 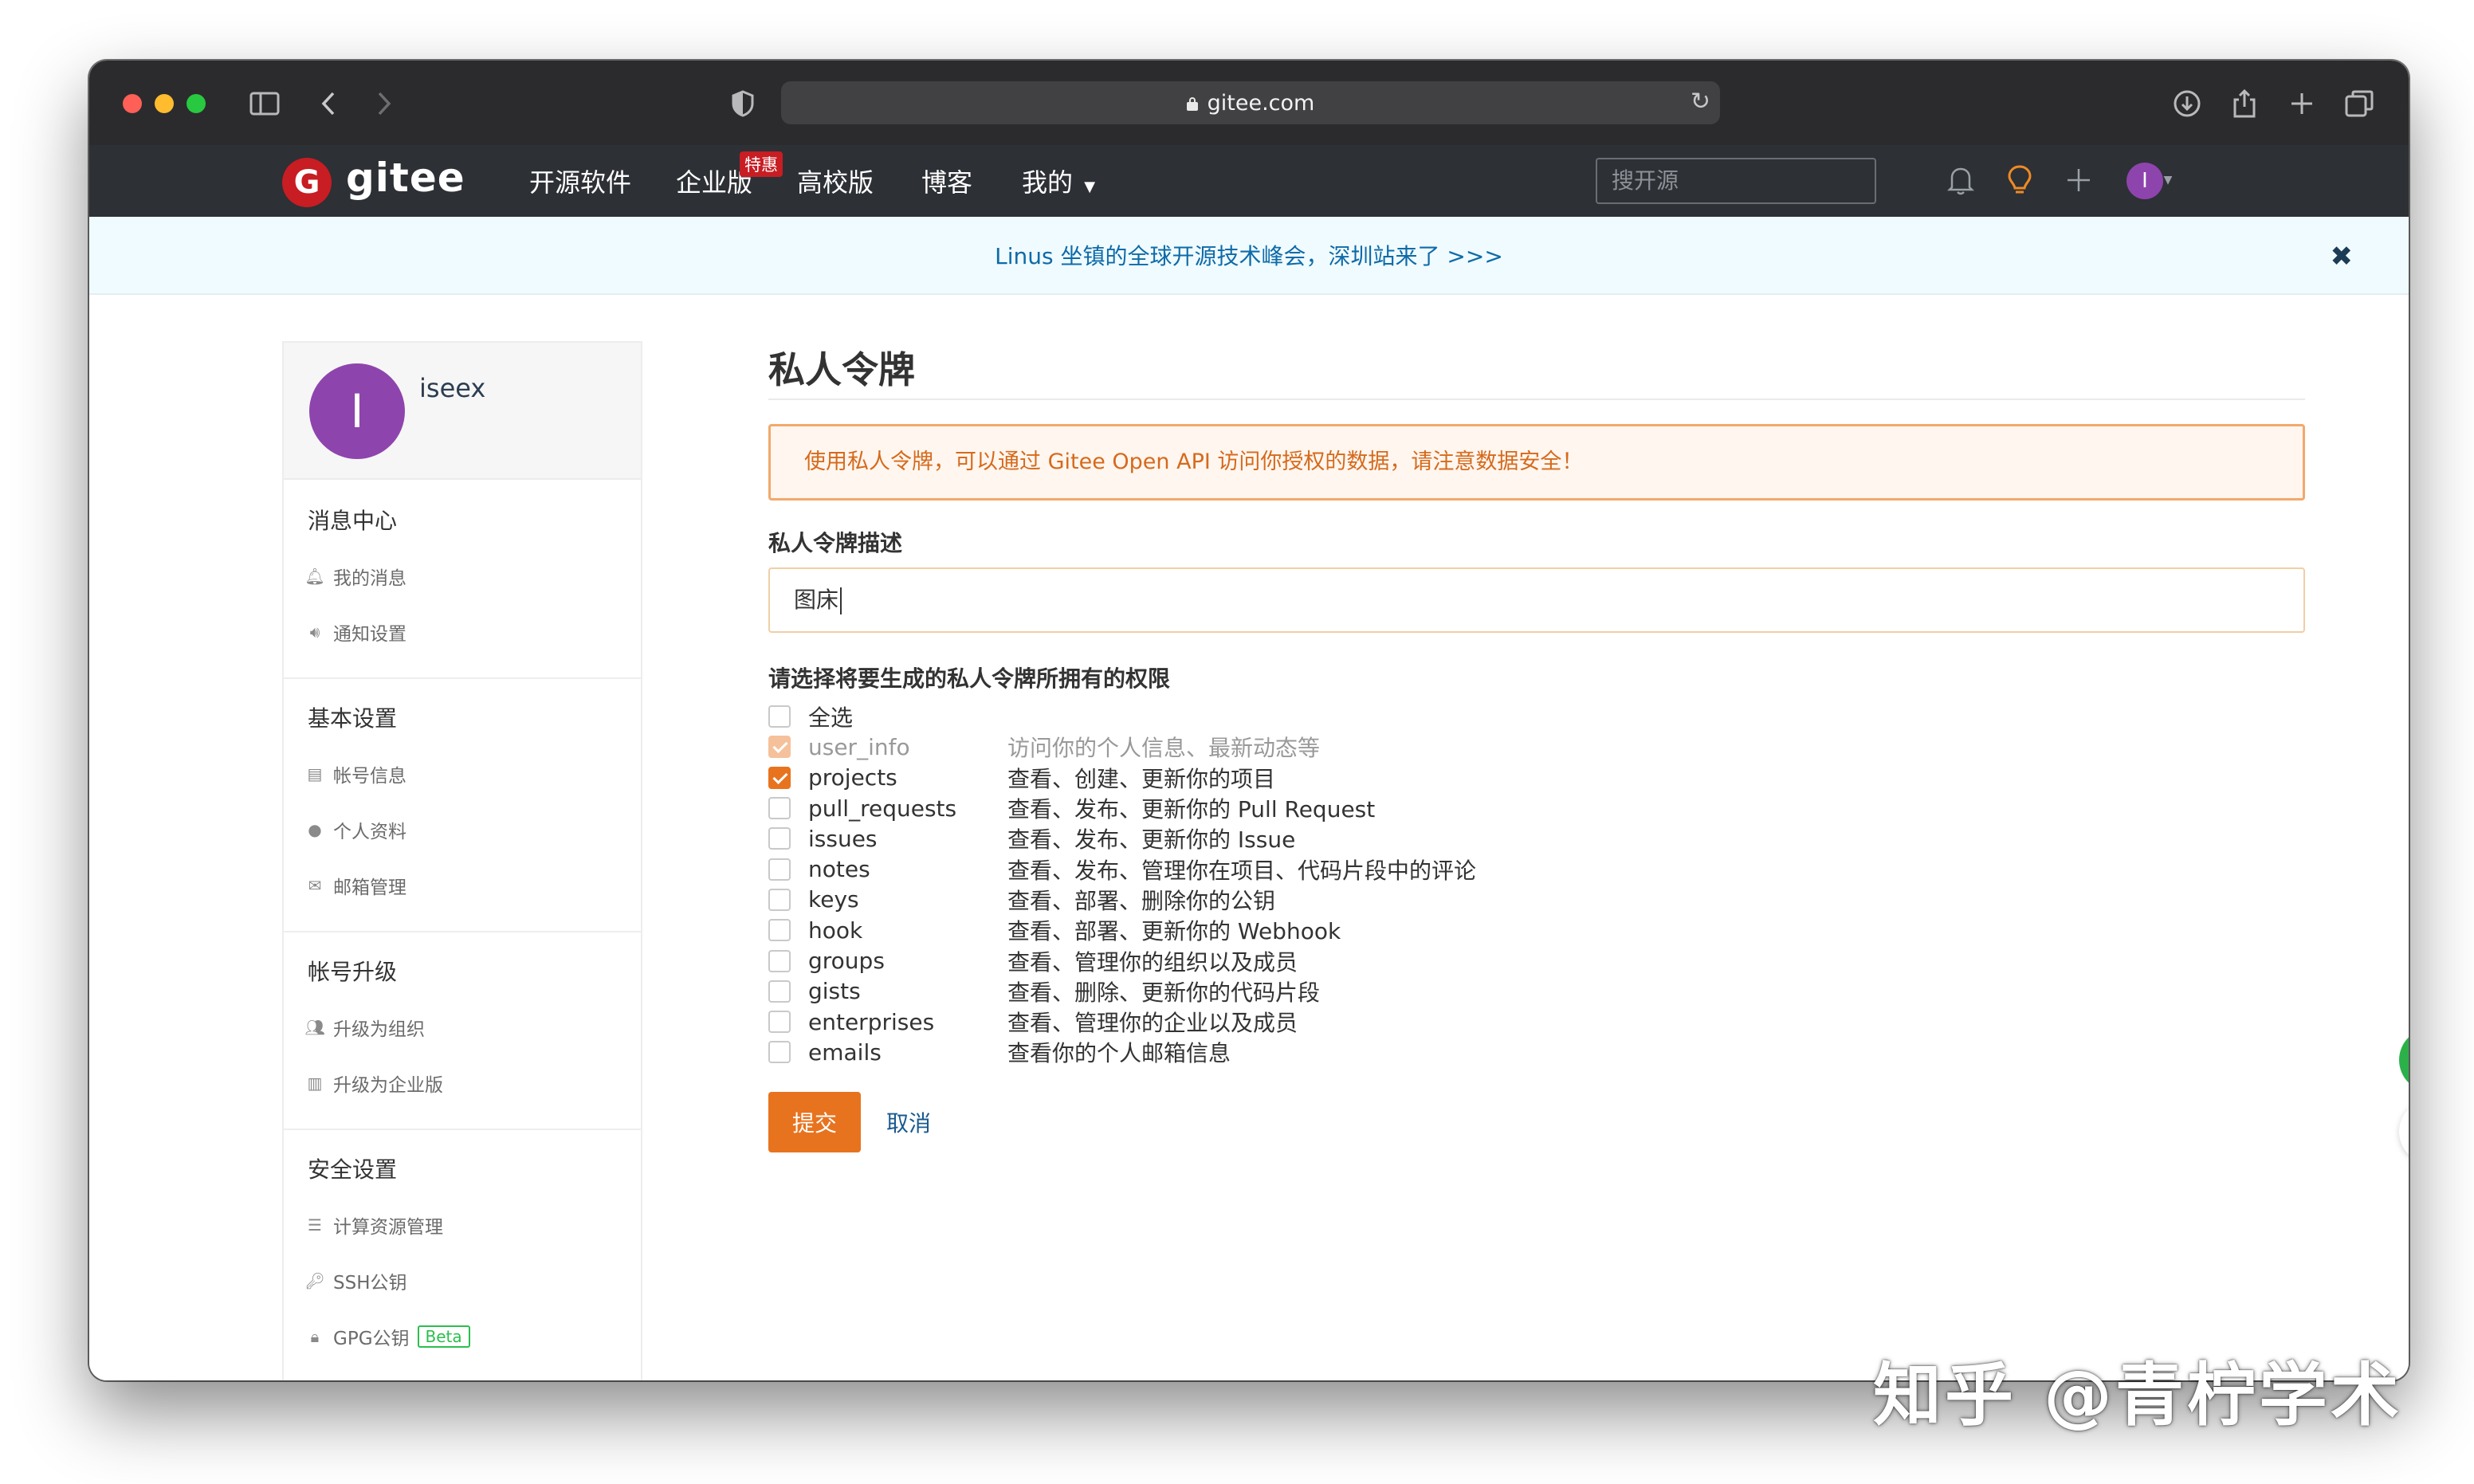 What do you see at coordinates (831, 718) in the screenshot?
I see `permission-name: 全选` at bounding box center [831, 718].